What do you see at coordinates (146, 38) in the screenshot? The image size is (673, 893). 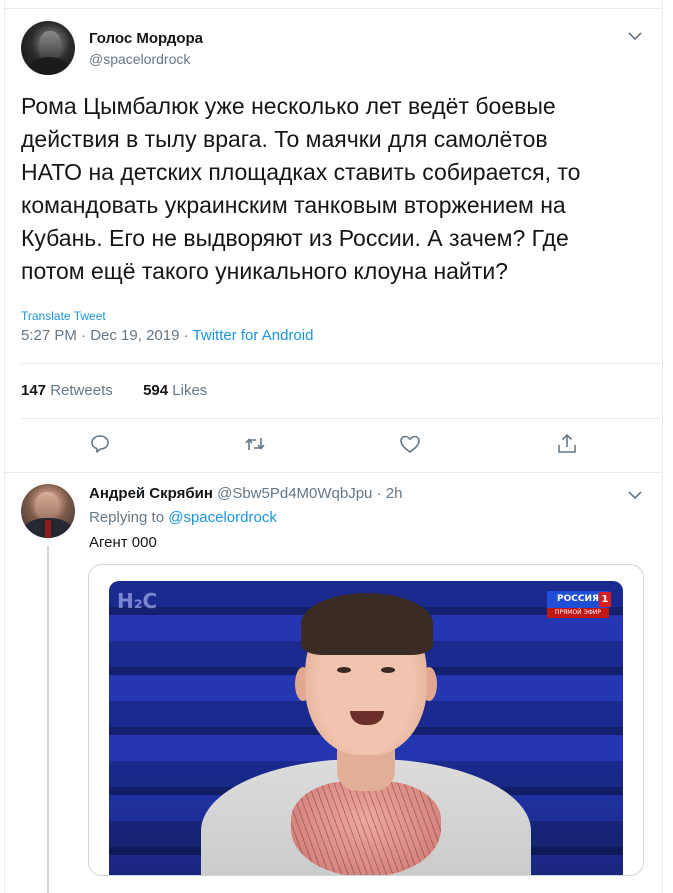 I see `author-name: Голос Мордора` at bounding box center [146, 38].